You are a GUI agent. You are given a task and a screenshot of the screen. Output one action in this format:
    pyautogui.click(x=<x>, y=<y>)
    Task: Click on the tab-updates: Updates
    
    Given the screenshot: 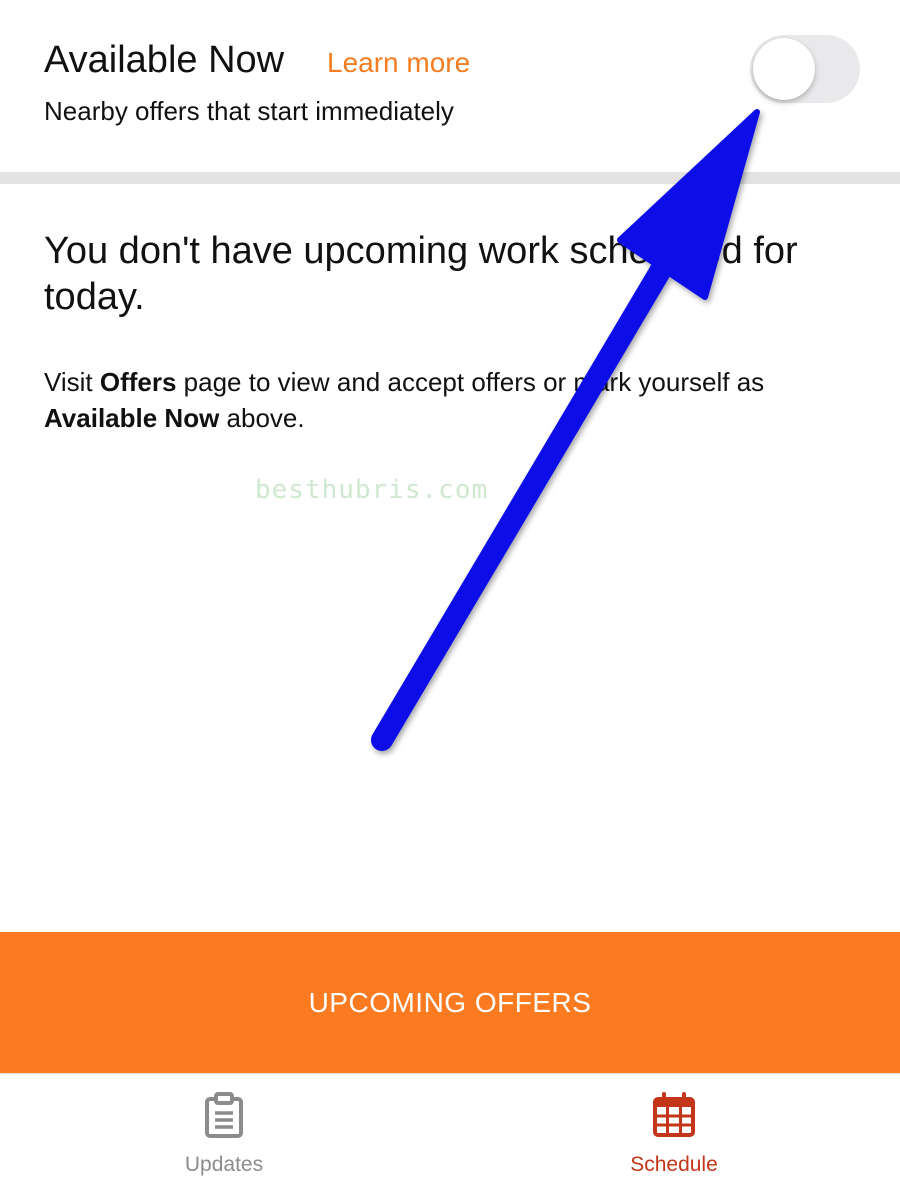 What is the action you would take?
    pyautogui.click(x=224, y=1127)
    